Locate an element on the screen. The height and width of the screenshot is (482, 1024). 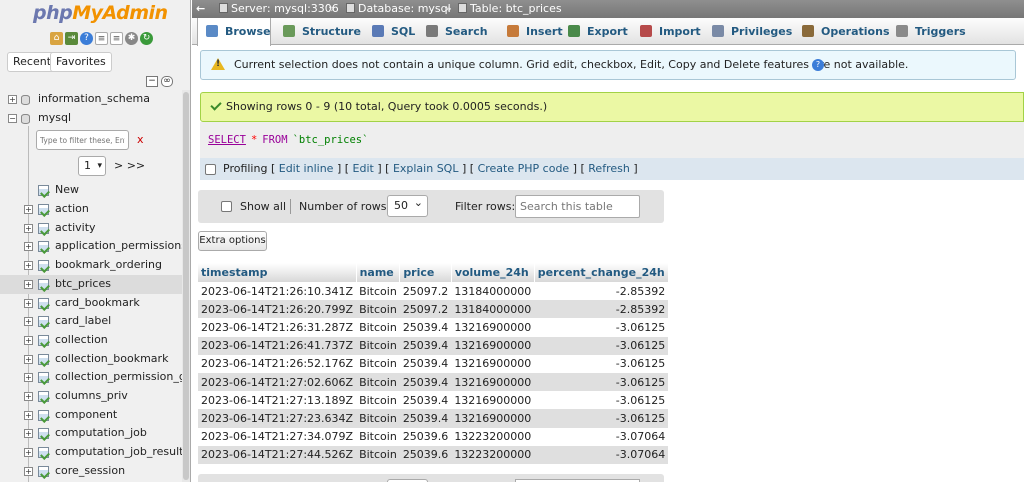
edit-inline-link: Edit inline is located at coordinates (306, 168).